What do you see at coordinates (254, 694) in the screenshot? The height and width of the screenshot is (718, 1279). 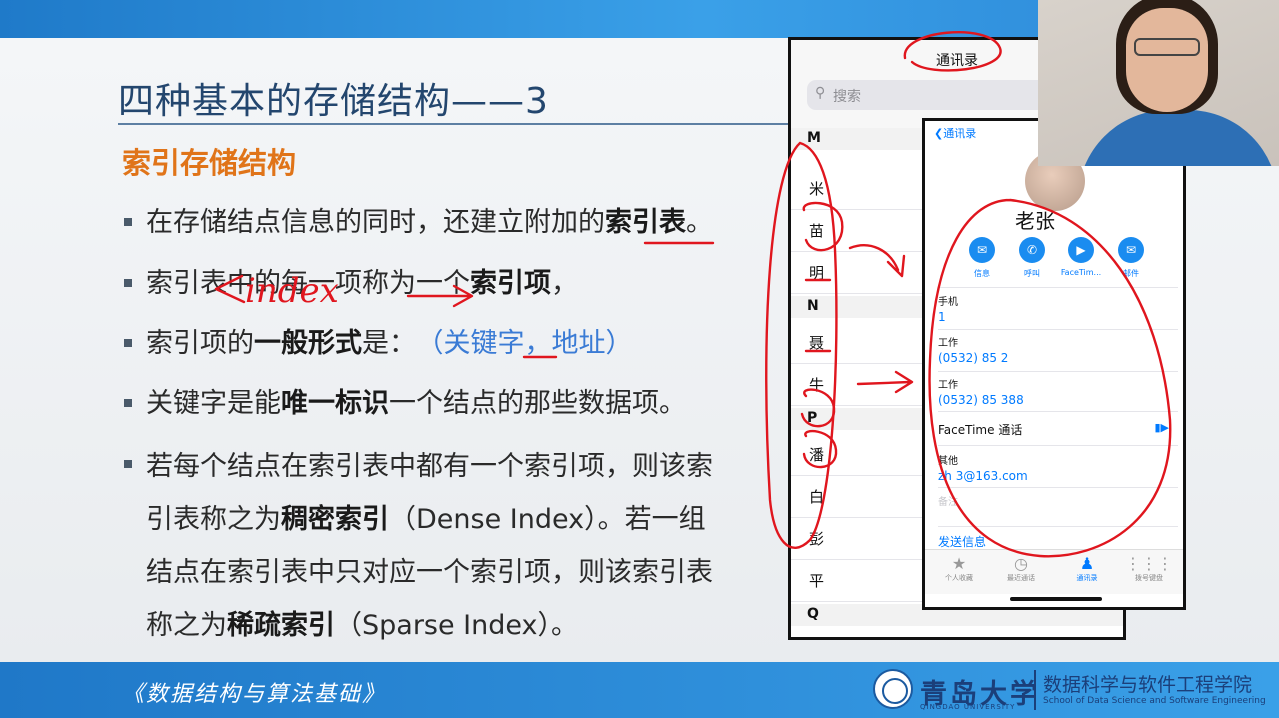 I see `course-name: 《数据结构与算法基础》` at bounding box center [254, 694].